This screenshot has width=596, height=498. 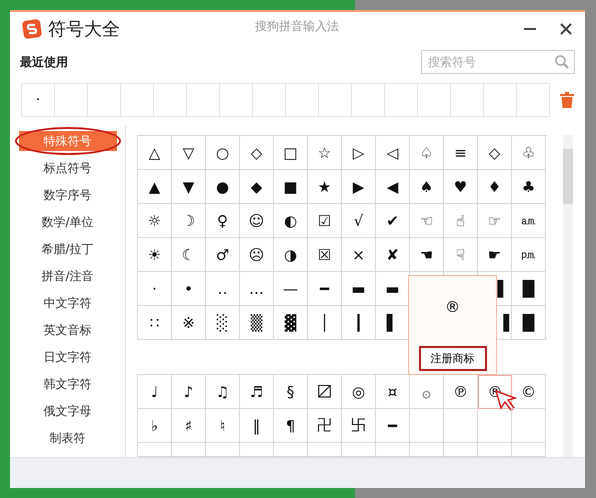 What do you see at coordinates (393, 392) in the screenshot?
I see `symbol-cell: ¤` at bounding box center [393, 392].